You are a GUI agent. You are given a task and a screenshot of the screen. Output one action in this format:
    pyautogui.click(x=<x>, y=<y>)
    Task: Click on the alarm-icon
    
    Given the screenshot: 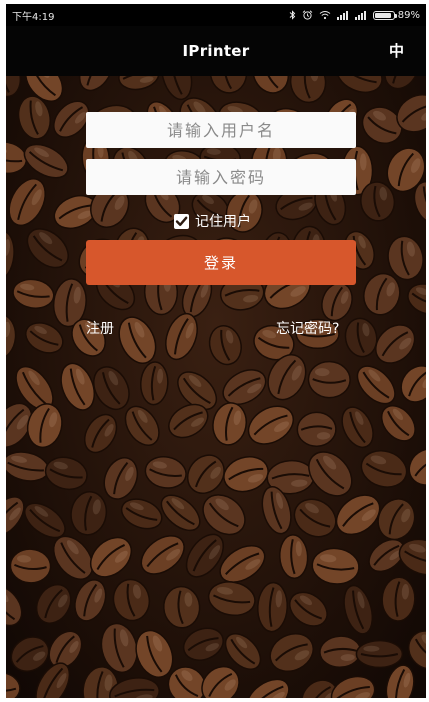 What is the action you would take?
    pyautogui.click(x=307, y=15)
    